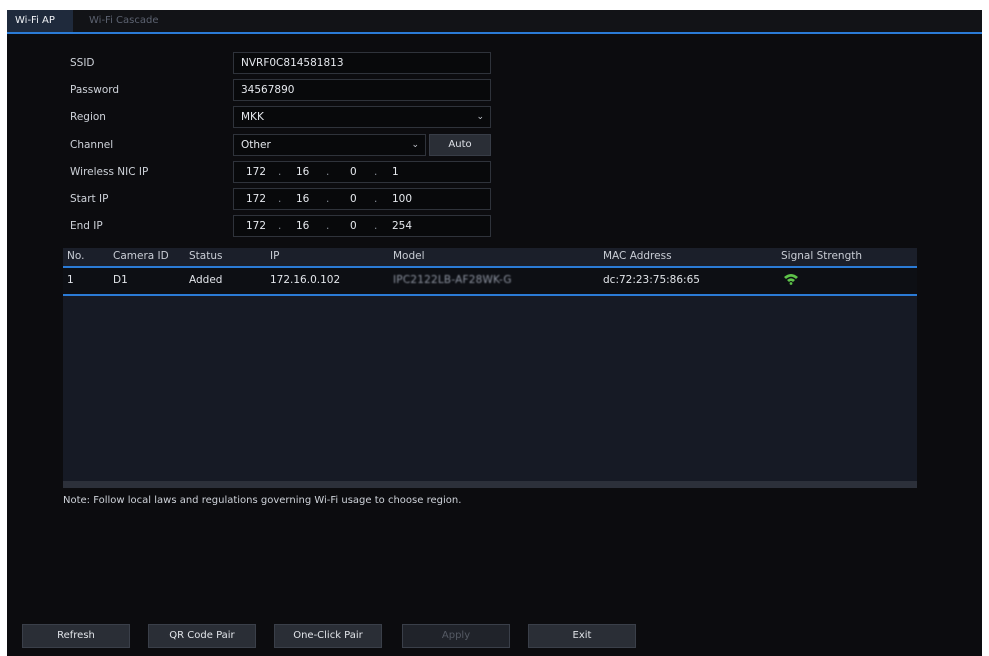 Image resolution: width=989 pixels, height=656 pixels. I want to click on password-input: 34567890, so click(362, 90).